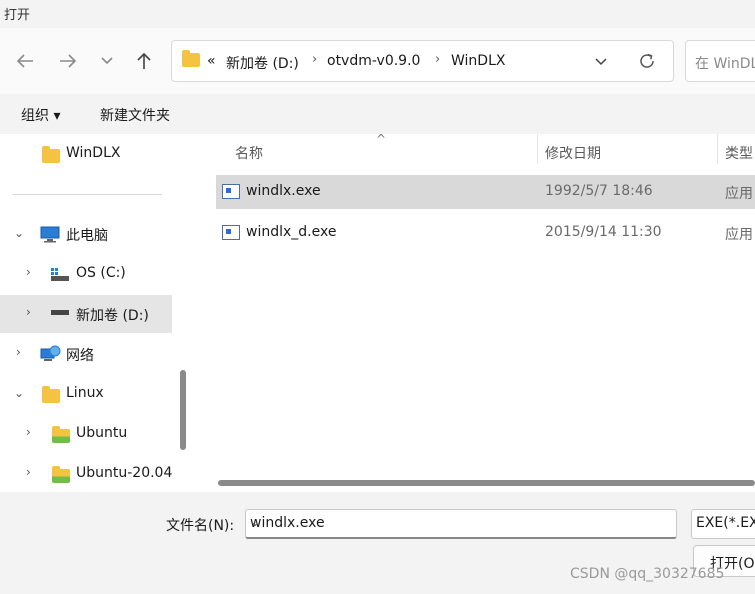  I want to click on file-name: windlx_d.exe, so click(291, 232).